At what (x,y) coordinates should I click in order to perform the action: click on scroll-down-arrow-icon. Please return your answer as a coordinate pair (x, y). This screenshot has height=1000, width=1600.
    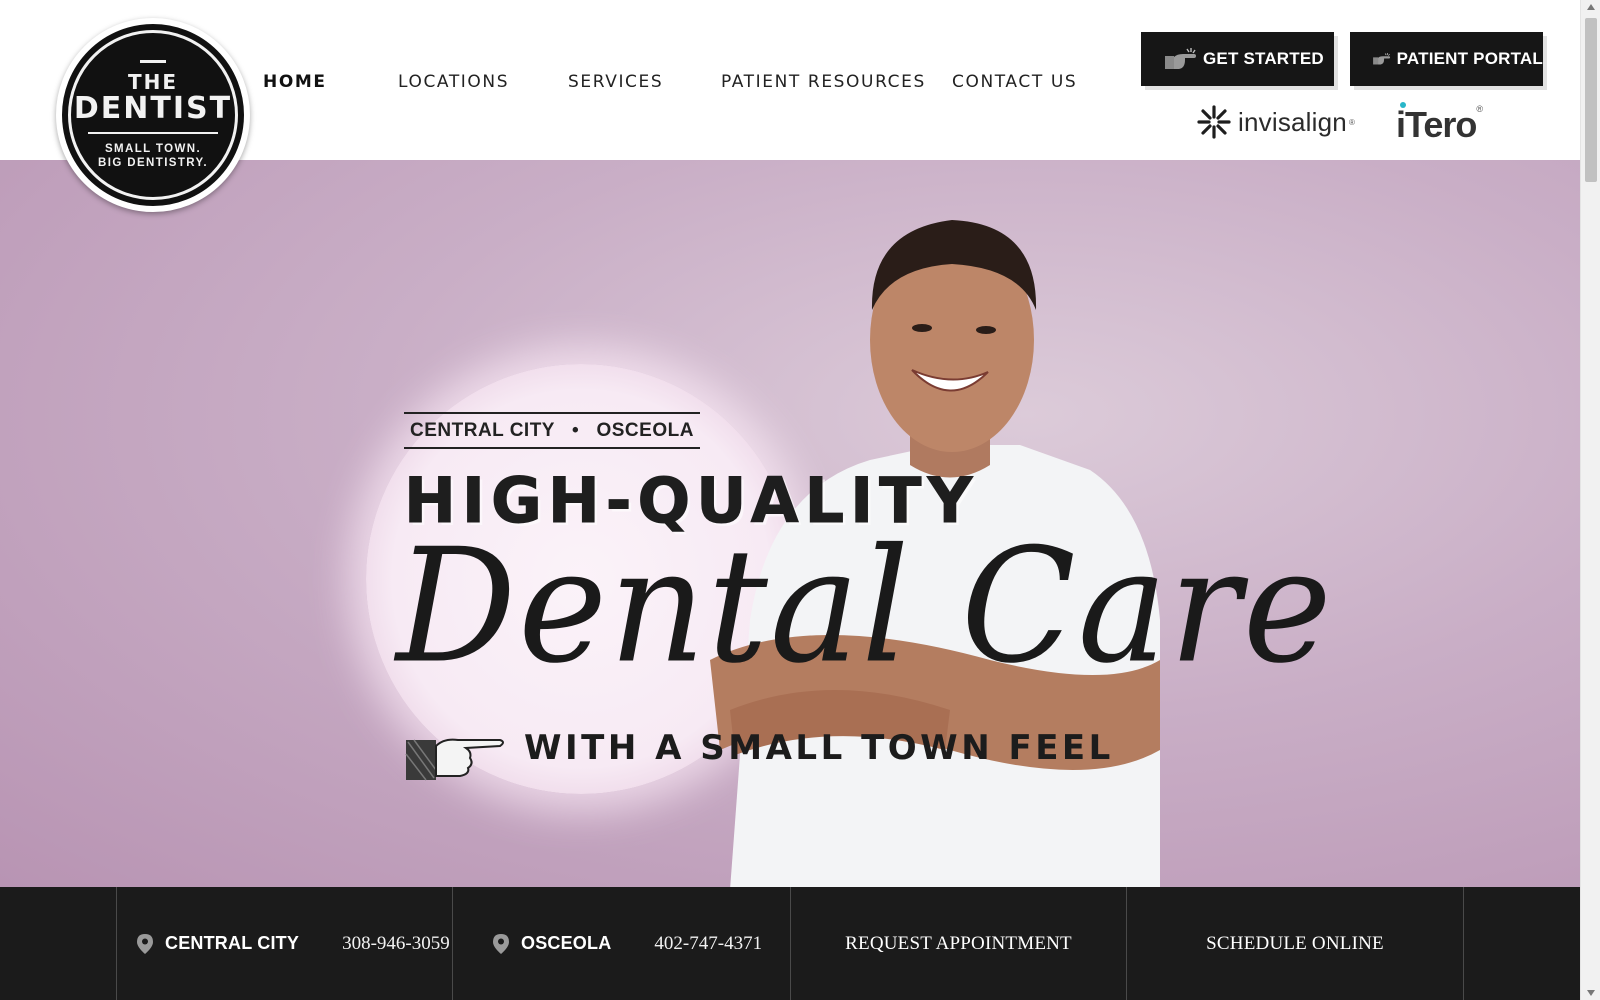
    Looking at the image, I should click on (1591, 993).